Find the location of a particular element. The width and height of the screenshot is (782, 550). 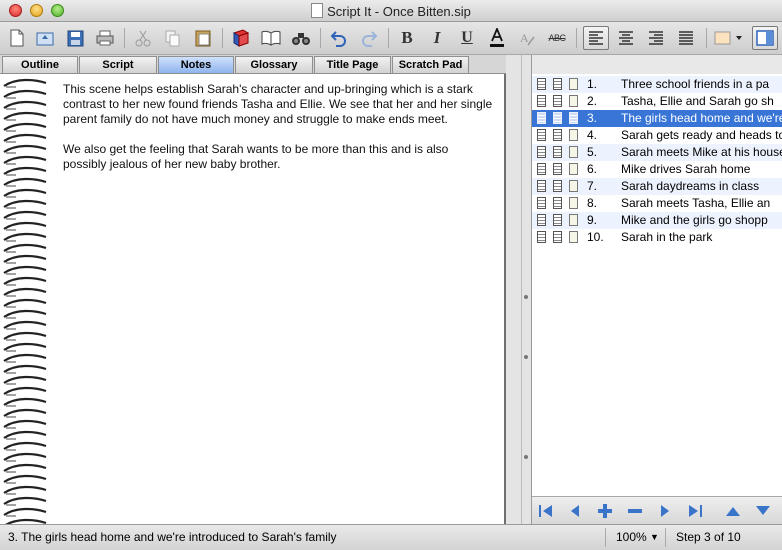

scene-row: 10. Sarah in the park is located at coordinates (657, 237).